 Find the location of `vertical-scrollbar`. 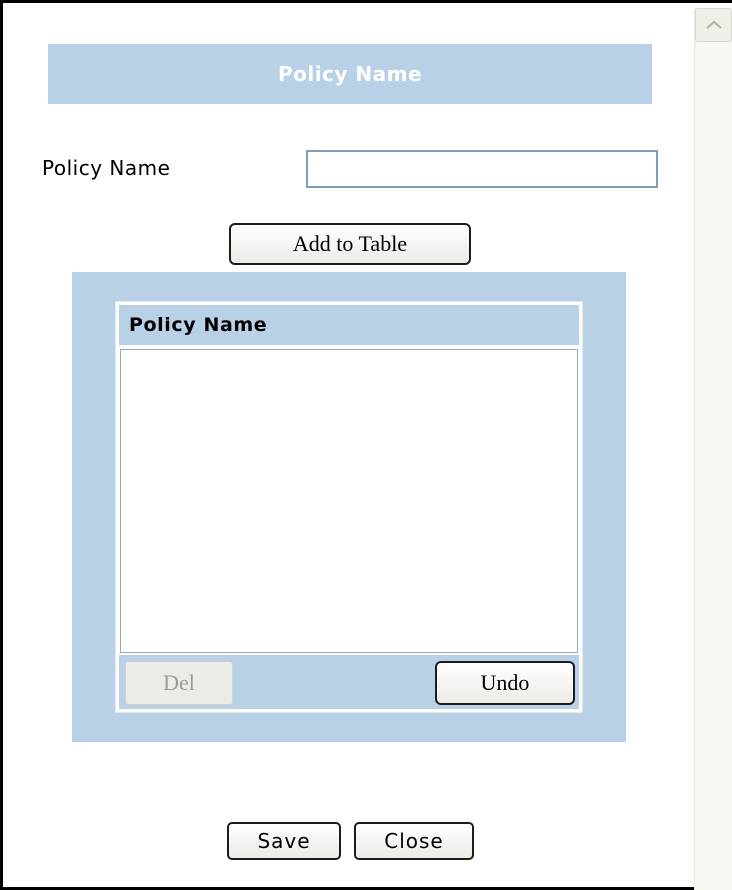

vertical-scrollbar is located at coordinates (713, 449).